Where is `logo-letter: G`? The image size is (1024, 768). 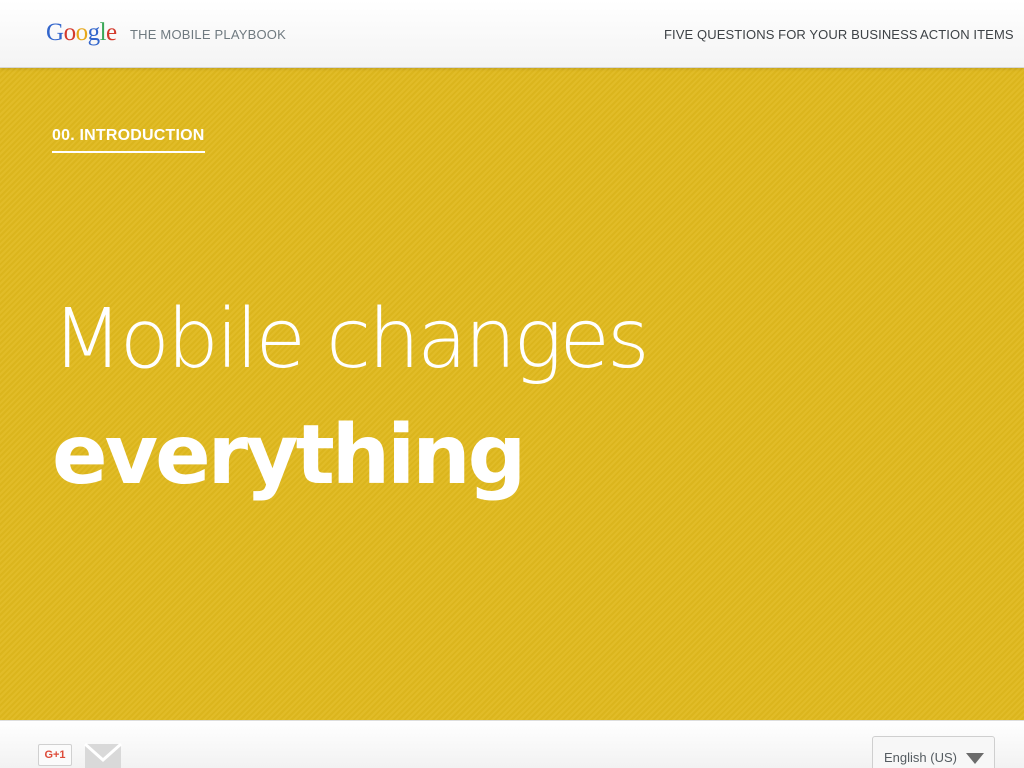 logo-letter: G is located at coordinates (55, 32).